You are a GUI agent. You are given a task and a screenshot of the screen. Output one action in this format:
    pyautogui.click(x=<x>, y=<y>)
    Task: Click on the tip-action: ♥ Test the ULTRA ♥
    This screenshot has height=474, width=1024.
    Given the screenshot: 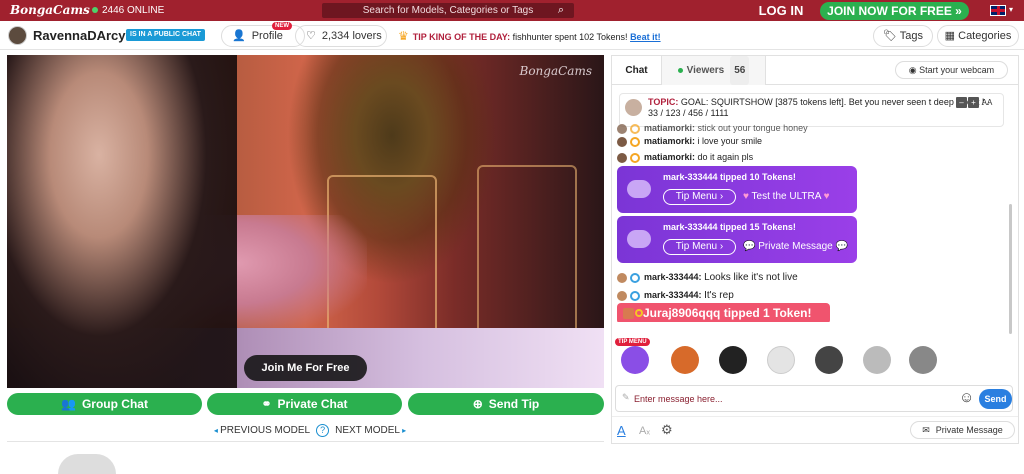 What is the action you would take?
    pyautogui.click(x=786, y=196)
    